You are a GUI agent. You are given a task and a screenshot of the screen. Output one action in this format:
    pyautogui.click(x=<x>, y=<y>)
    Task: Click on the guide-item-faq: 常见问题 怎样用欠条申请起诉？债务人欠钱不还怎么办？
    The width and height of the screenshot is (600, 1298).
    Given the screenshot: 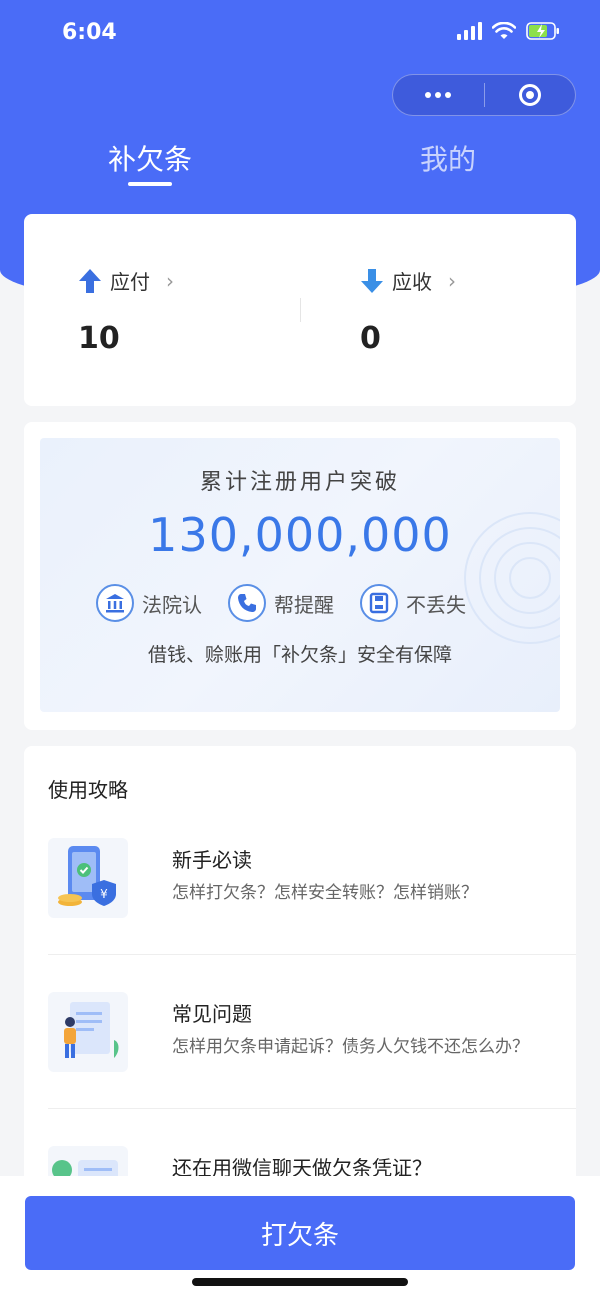 What is the action you would take?
    pyautogui.click(x=312, y=1062)
    